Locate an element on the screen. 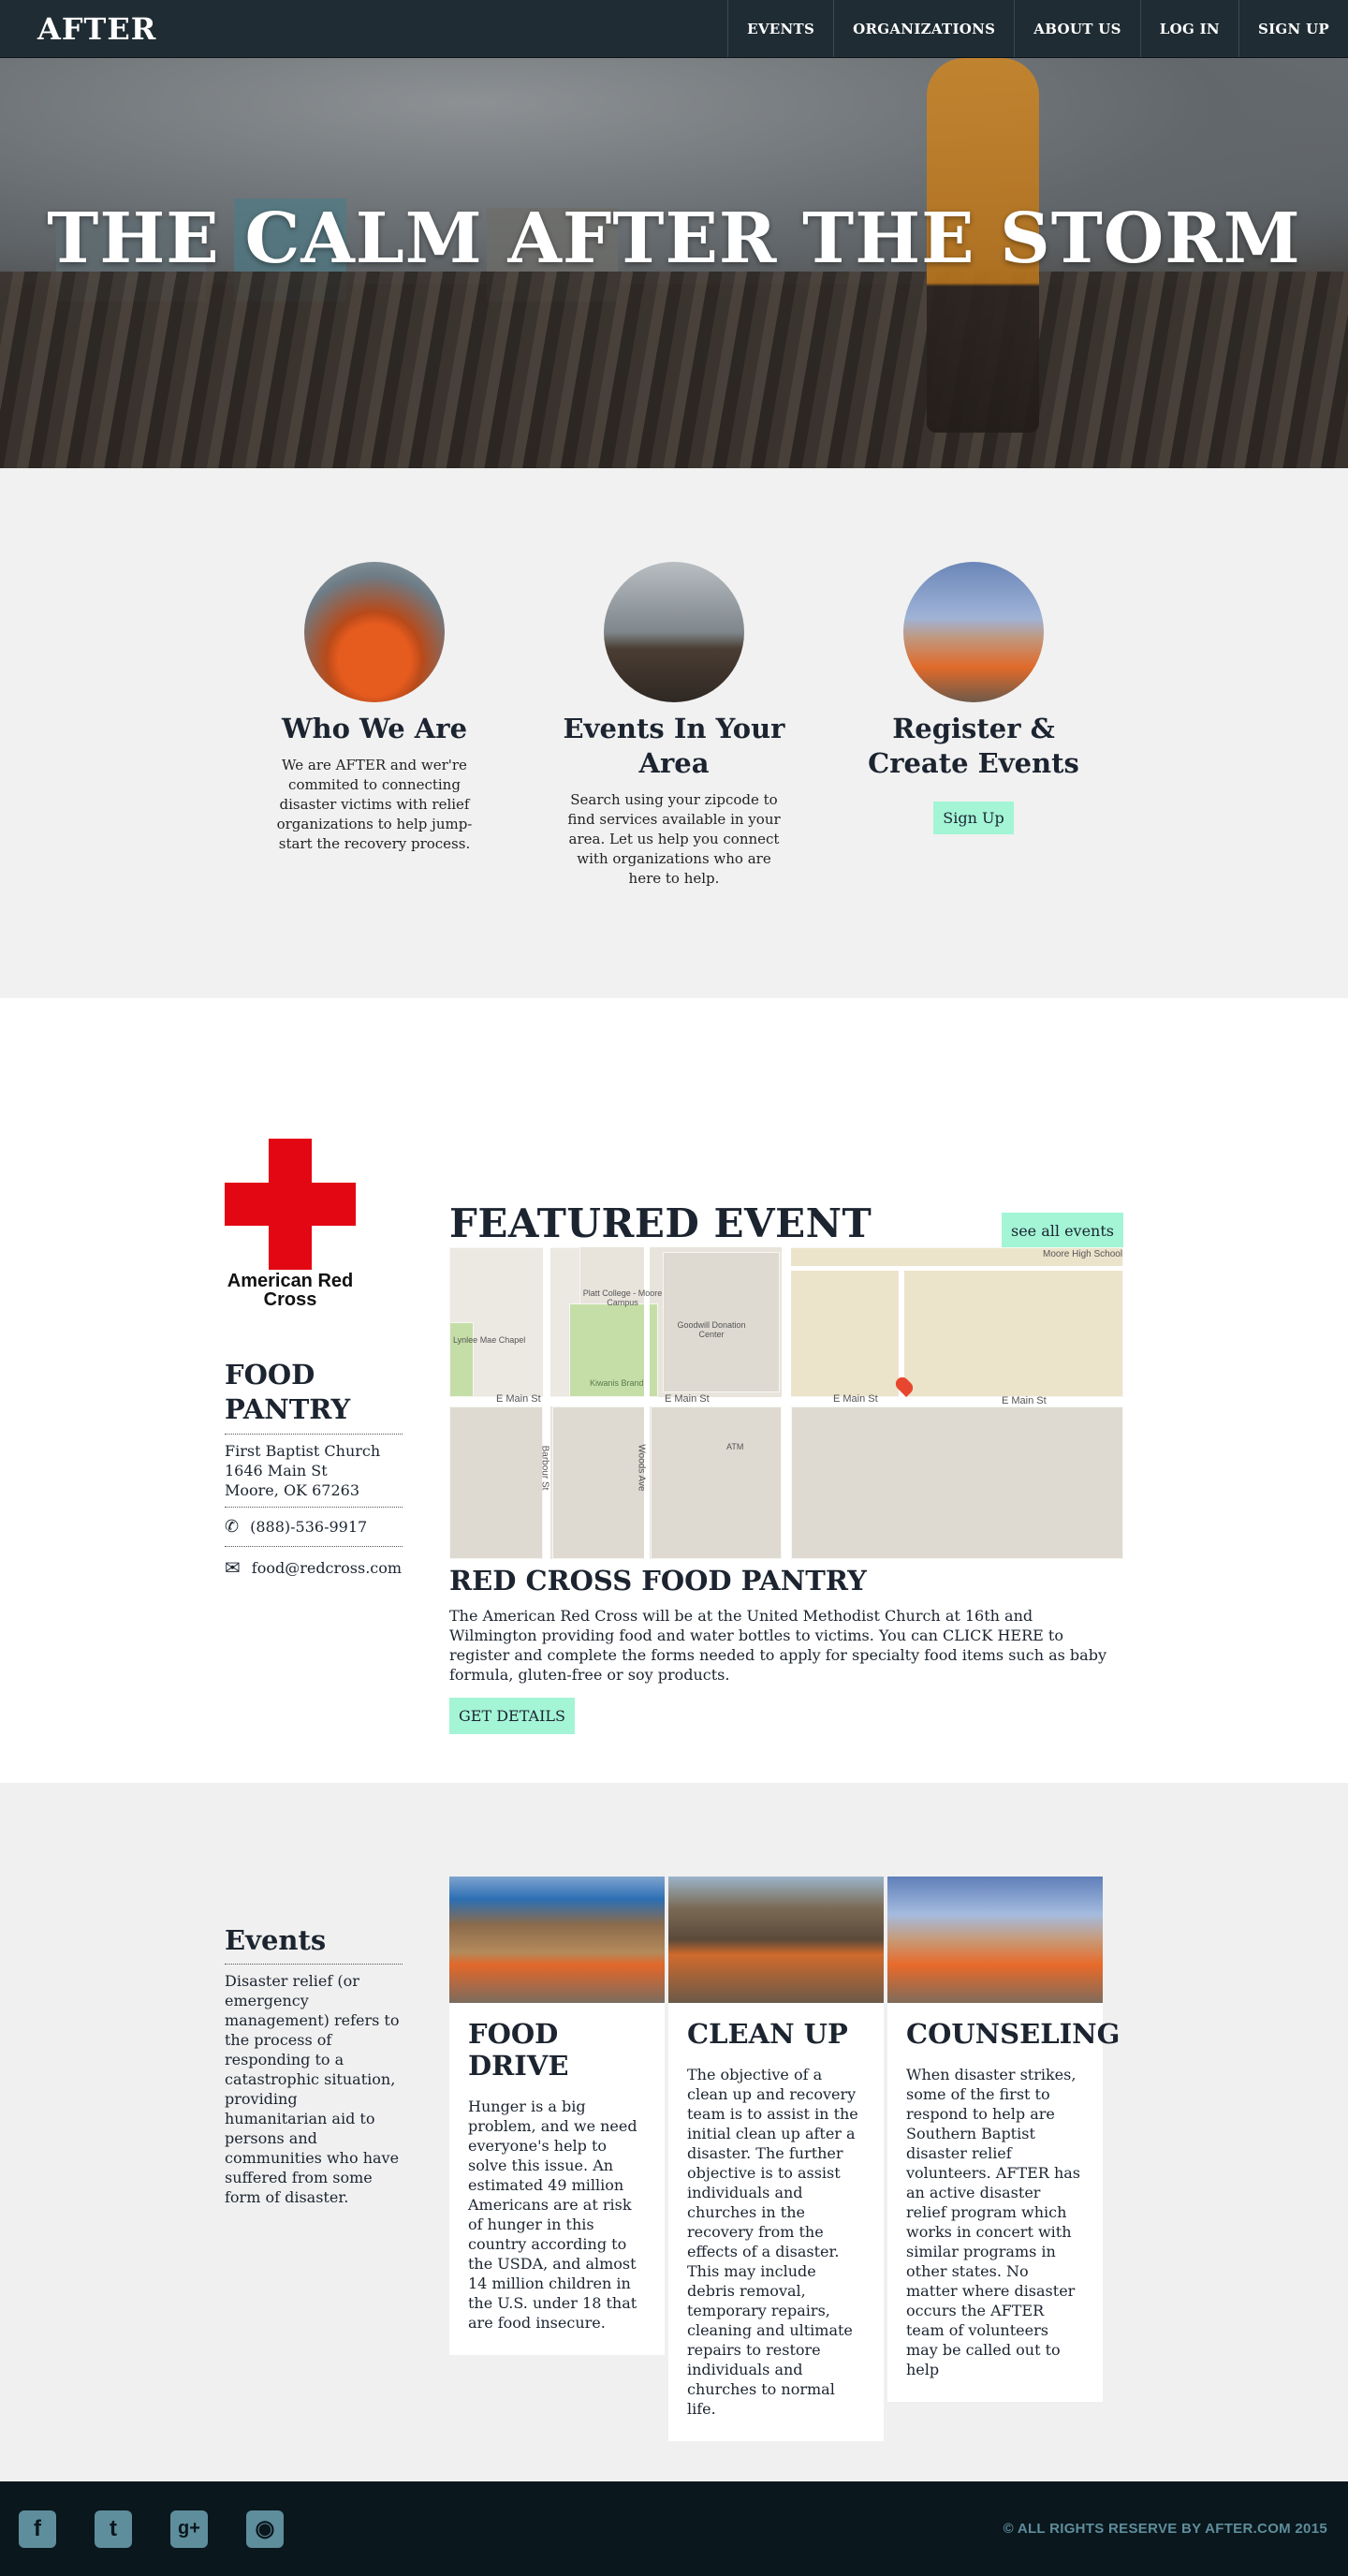  card-title: COUNSELING is located at coordinates (1014, 2034).